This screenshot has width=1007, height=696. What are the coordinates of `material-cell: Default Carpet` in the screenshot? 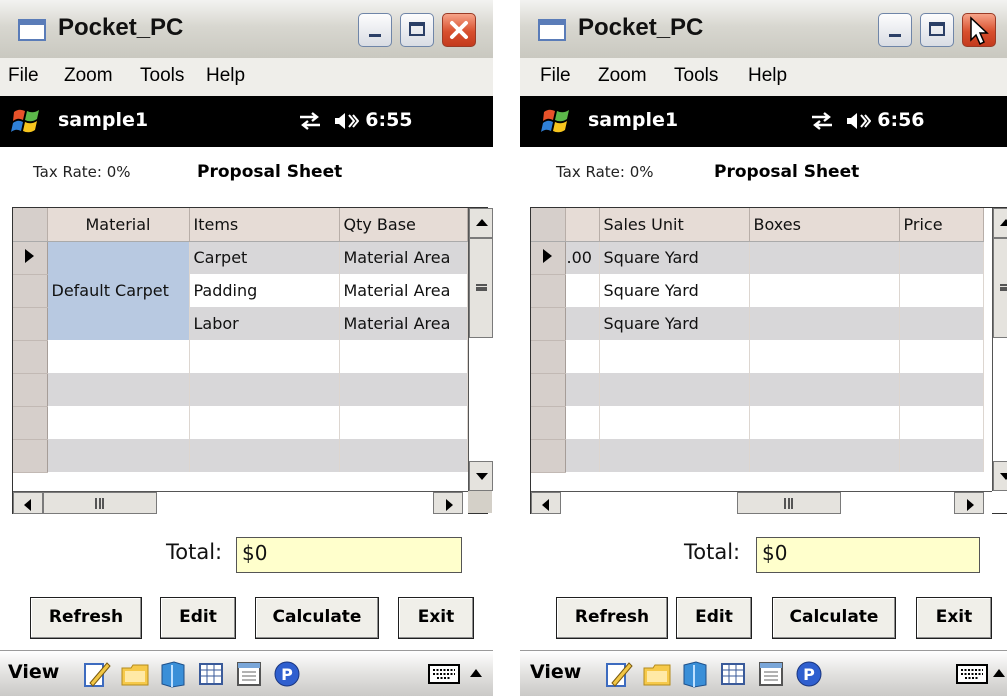 It's located at (118, 290).